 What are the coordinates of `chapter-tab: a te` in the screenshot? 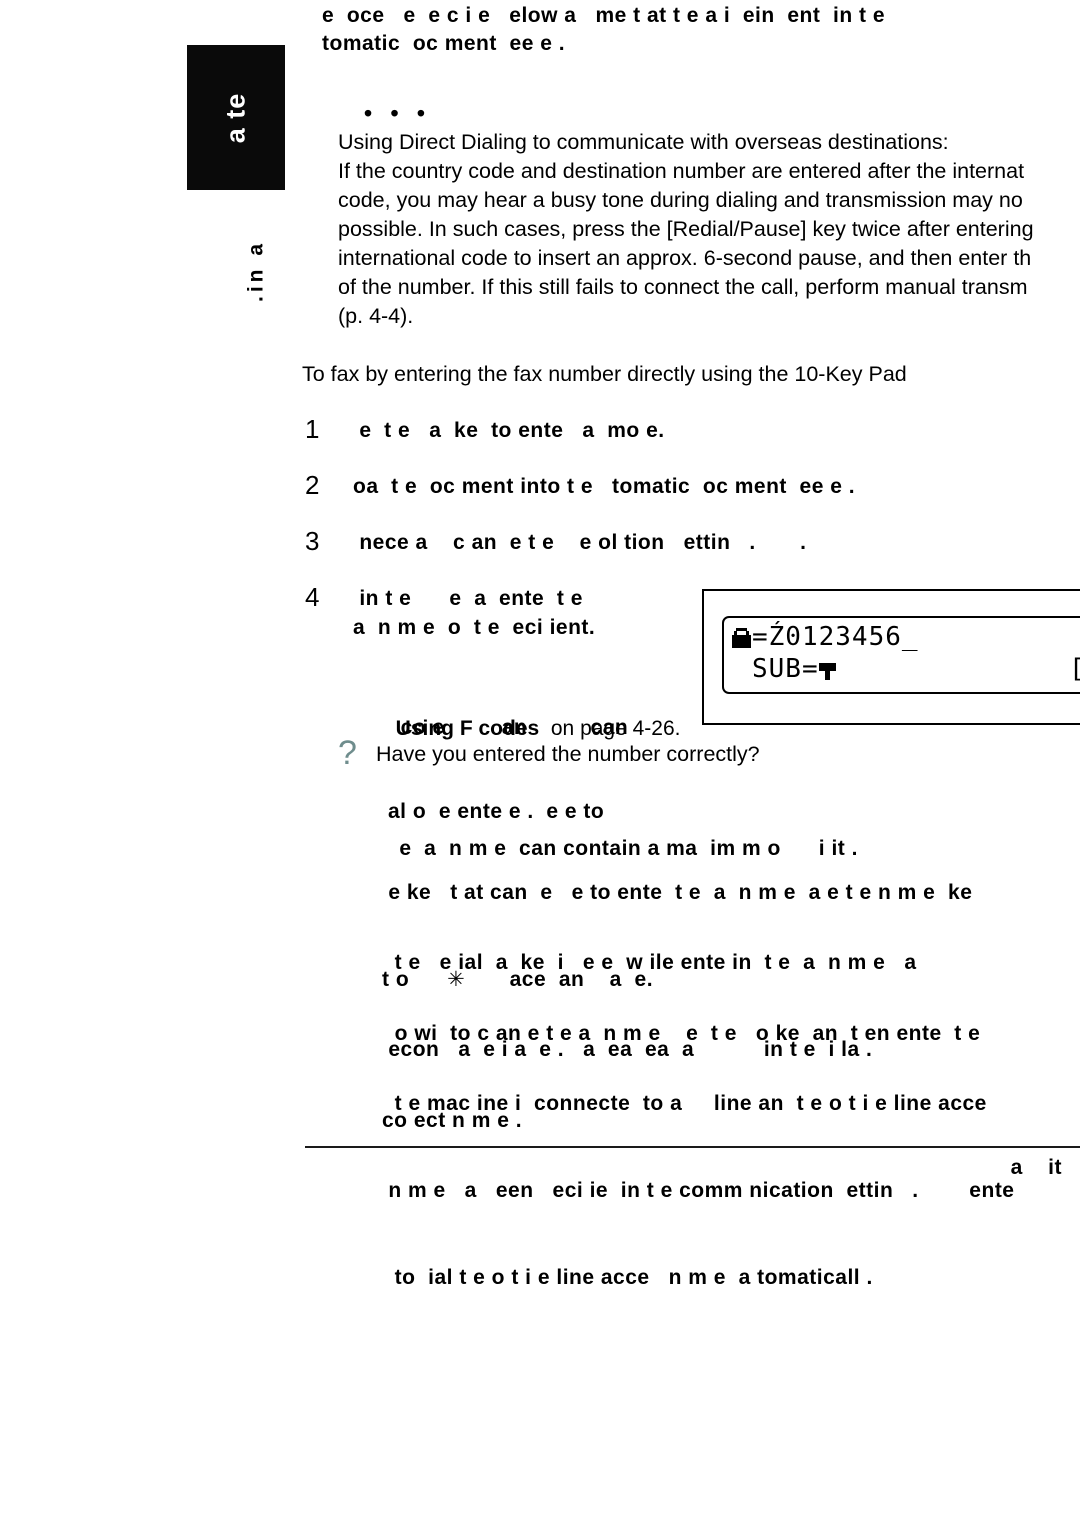 It's located at (236, 117).